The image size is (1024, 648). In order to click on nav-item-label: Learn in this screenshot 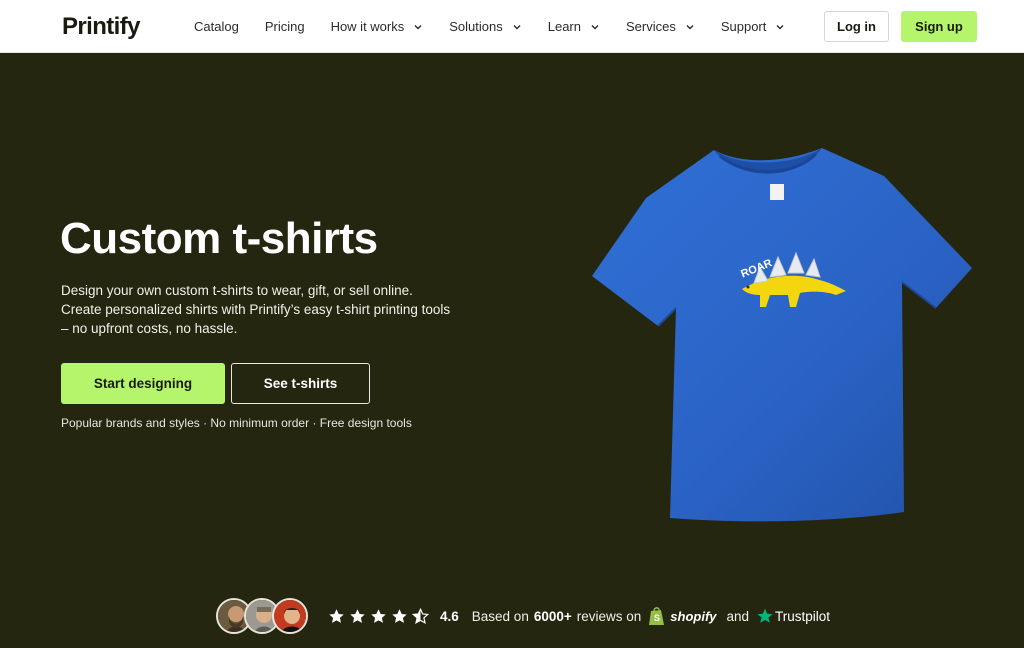, I will do `click(564, 26)`.